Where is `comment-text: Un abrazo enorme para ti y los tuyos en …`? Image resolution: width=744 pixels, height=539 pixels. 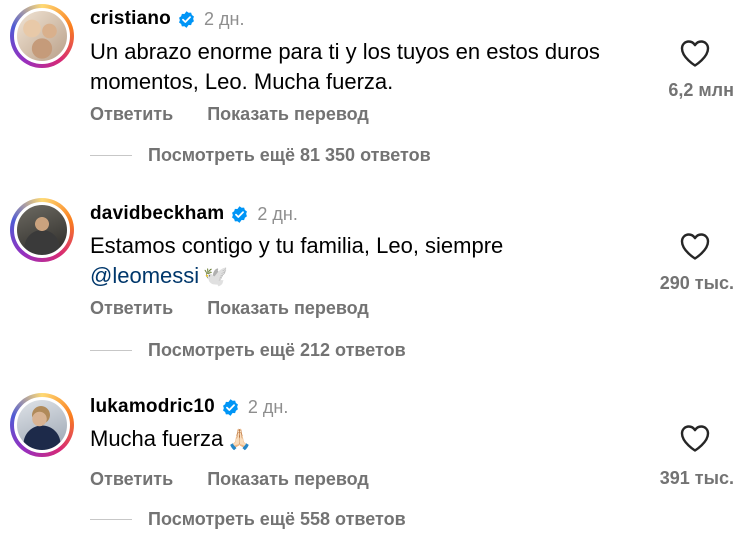 comment-text: Un abrazo enorme para ti y los tuyos en … is located at coordinates (345, 66).